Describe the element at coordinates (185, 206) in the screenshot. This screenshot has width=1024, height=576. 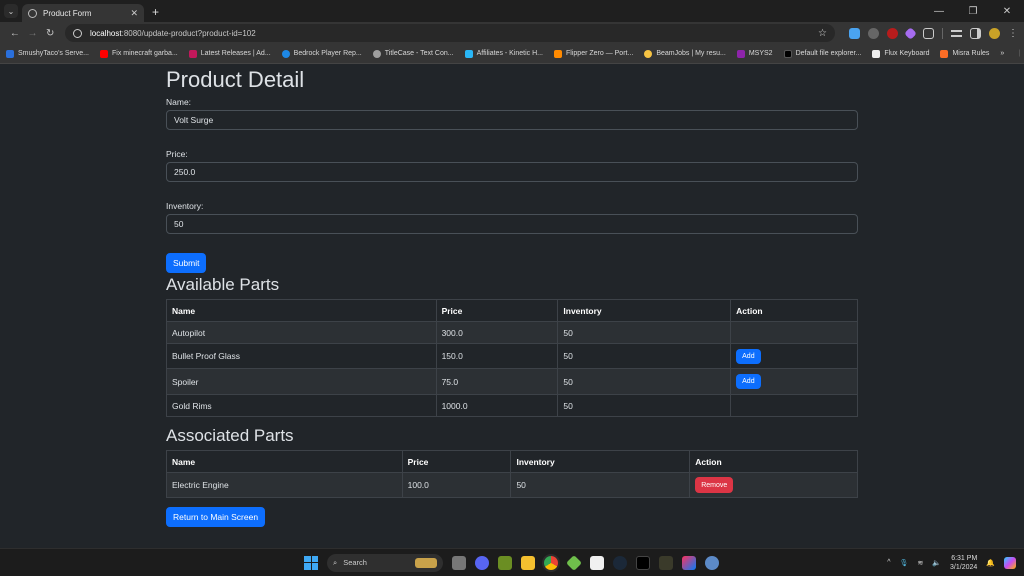
I see `inventory-label: Inventory:` at that location.